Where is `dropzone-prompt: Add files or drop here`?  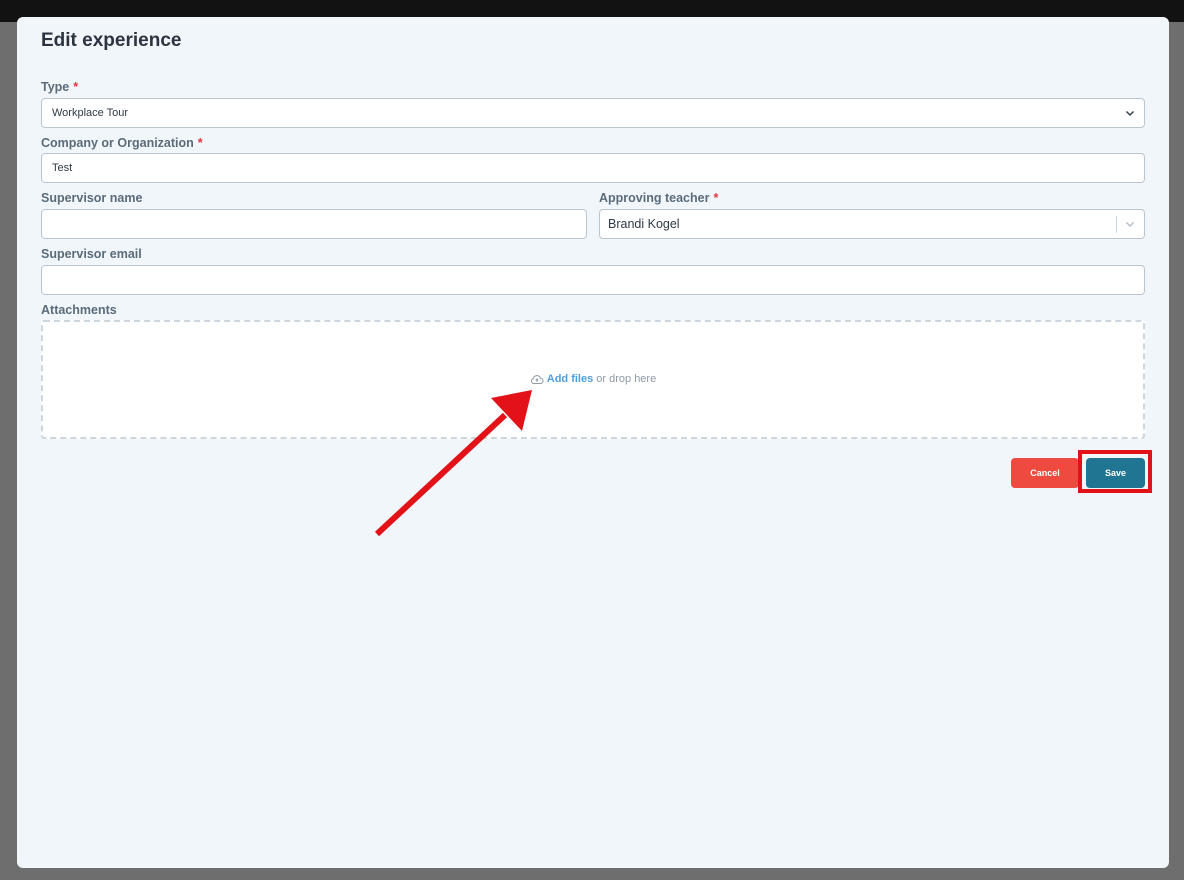 dropzone-prompt: Add files or drop here is located at coordinates (593, 379).